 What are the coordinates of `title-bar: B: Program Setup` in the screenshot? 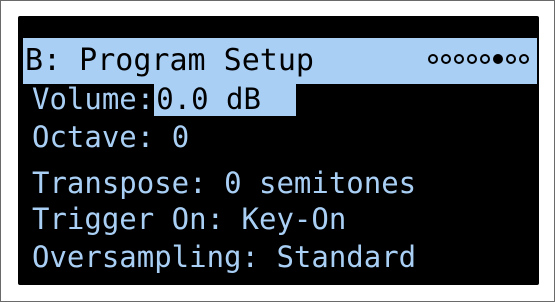 It's located at (280, 61).